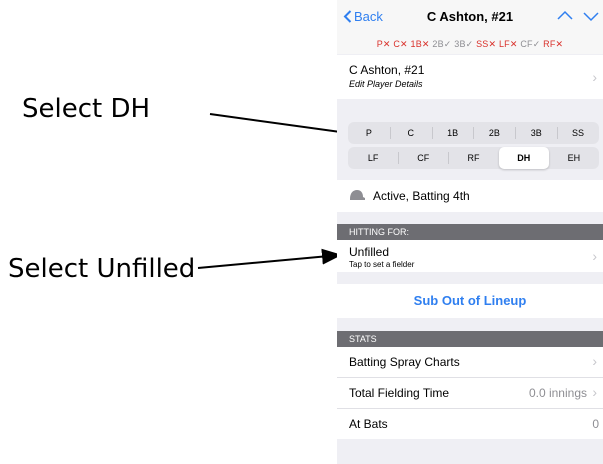  What do you see at coordinates (382, 264) in the screenshot?
I see `hitting-for-hint: Tap to set a fielder` at bounding box center [382, 264].